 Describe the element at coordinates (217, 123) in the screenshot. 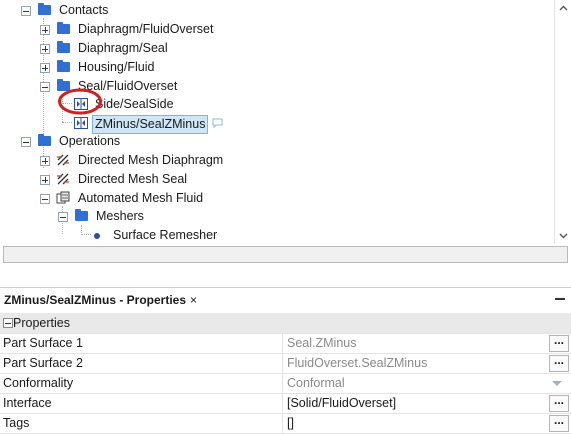

I see `comment-icon` at that location.